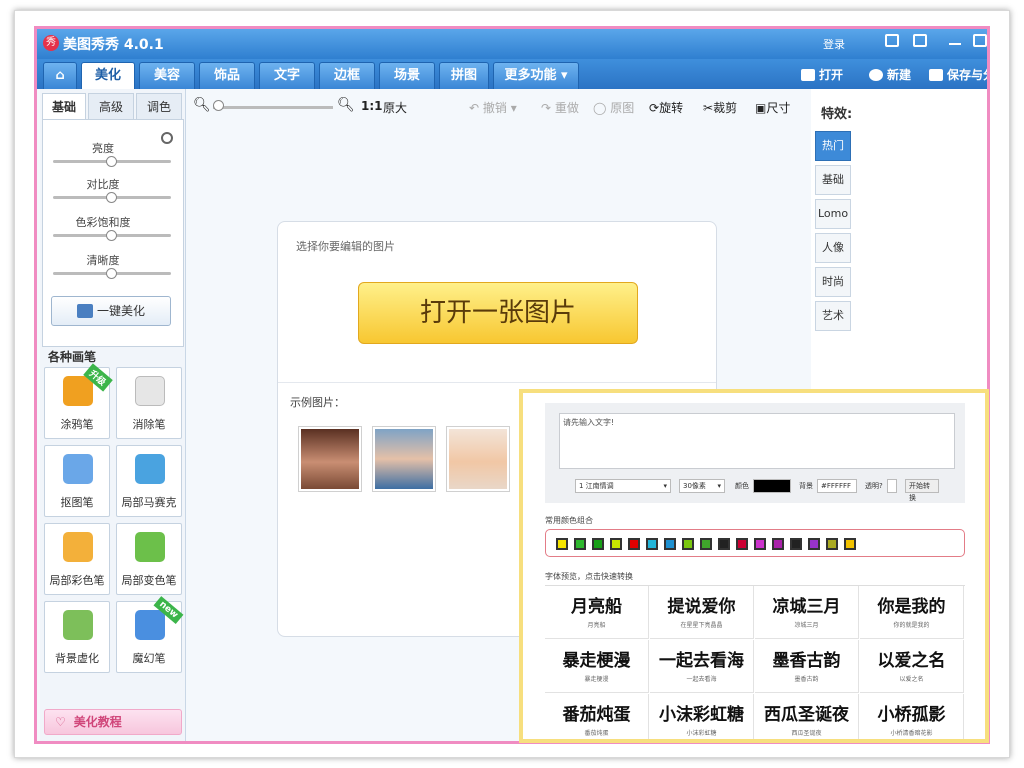 The height and width of the screenshot is (768, 1024). What do you see at coordinates (837, 486) in the screenshot?
I see `bg-color-field: #FFFFFF` at bounding box center [837, 486].